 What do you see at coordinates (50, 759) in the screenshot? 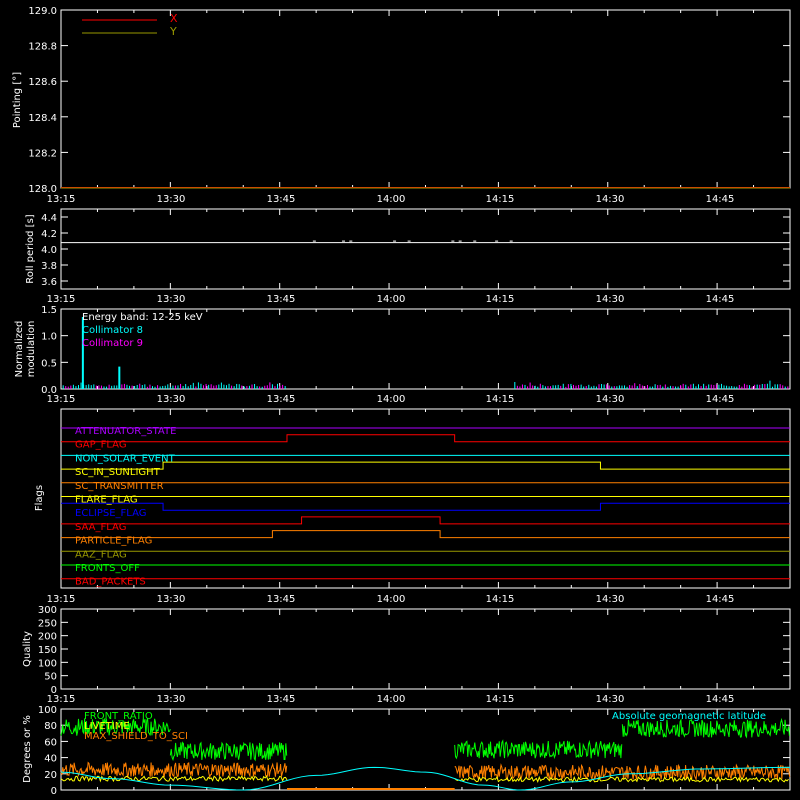
I see `y-tick-label: 40` at bounding box center [50, 759].